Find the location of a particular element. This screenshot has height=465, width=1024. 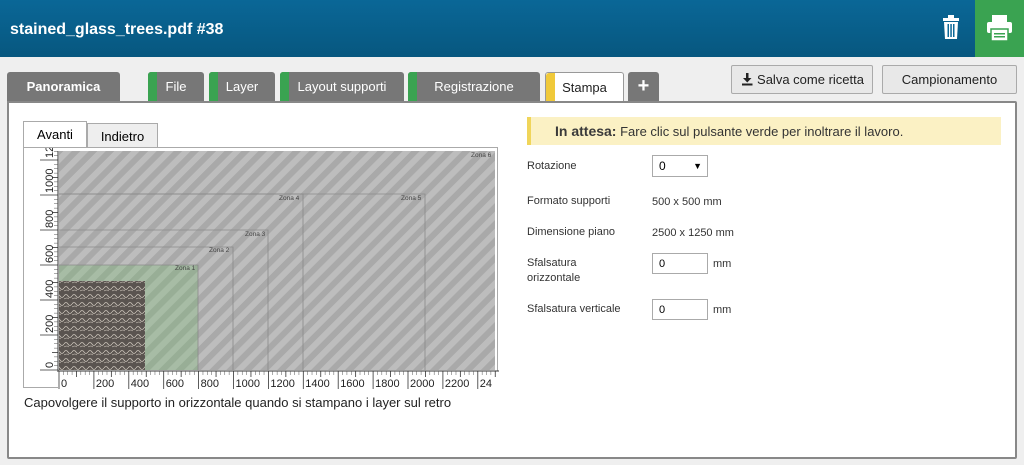

zone-6-label: Zona 6 is located at coordinates (481, 155).